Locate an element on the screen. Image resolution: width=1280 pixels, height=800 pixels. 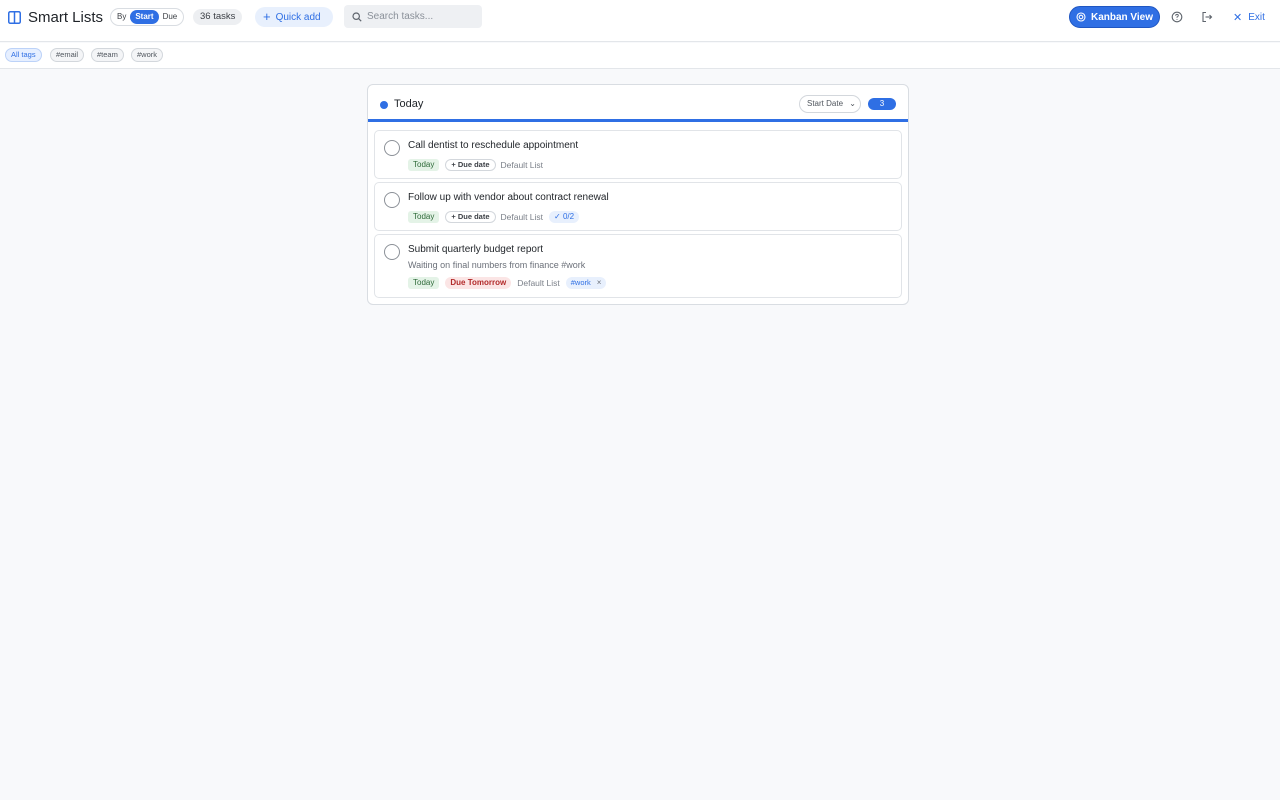
app-title: Smart Lists is located at coordinates (66, 17).